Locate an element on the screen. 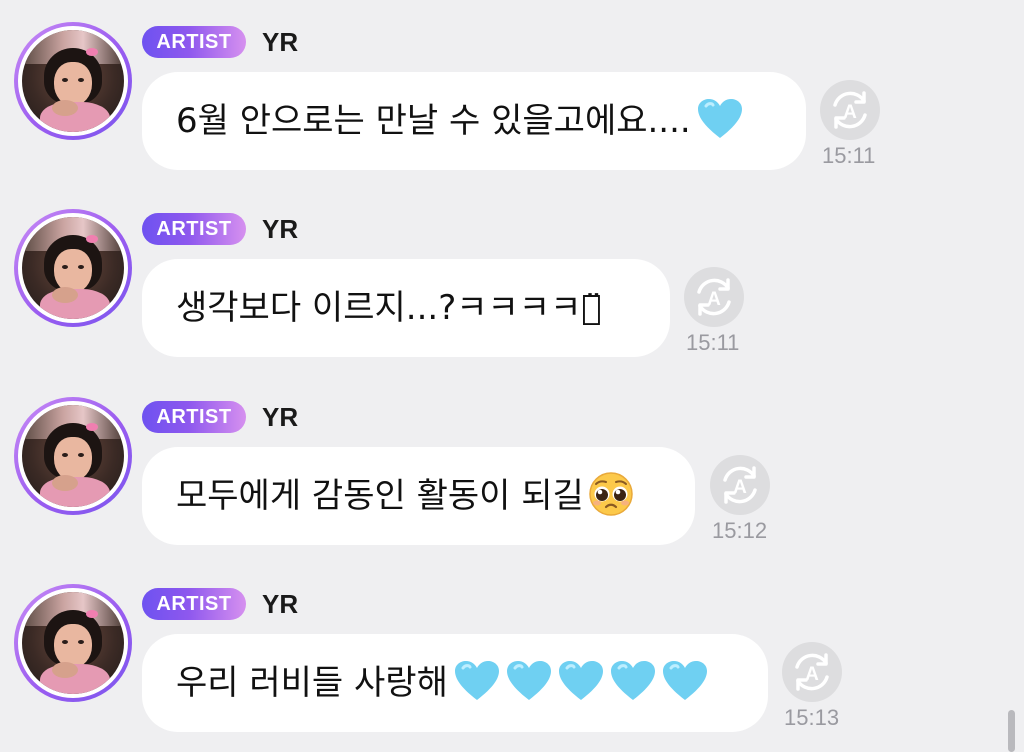 This screenshot has height=752, width=1024. message-time: 15:13 is located at coordinates (812, 717).